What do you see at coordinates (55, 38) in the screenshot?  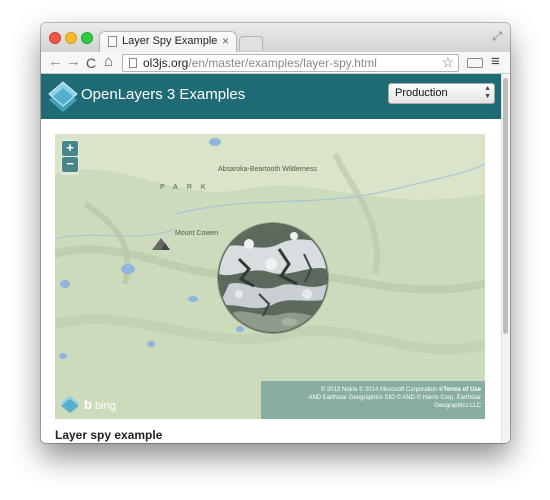 I see `close-window-button` at bounding box center [55, 38].